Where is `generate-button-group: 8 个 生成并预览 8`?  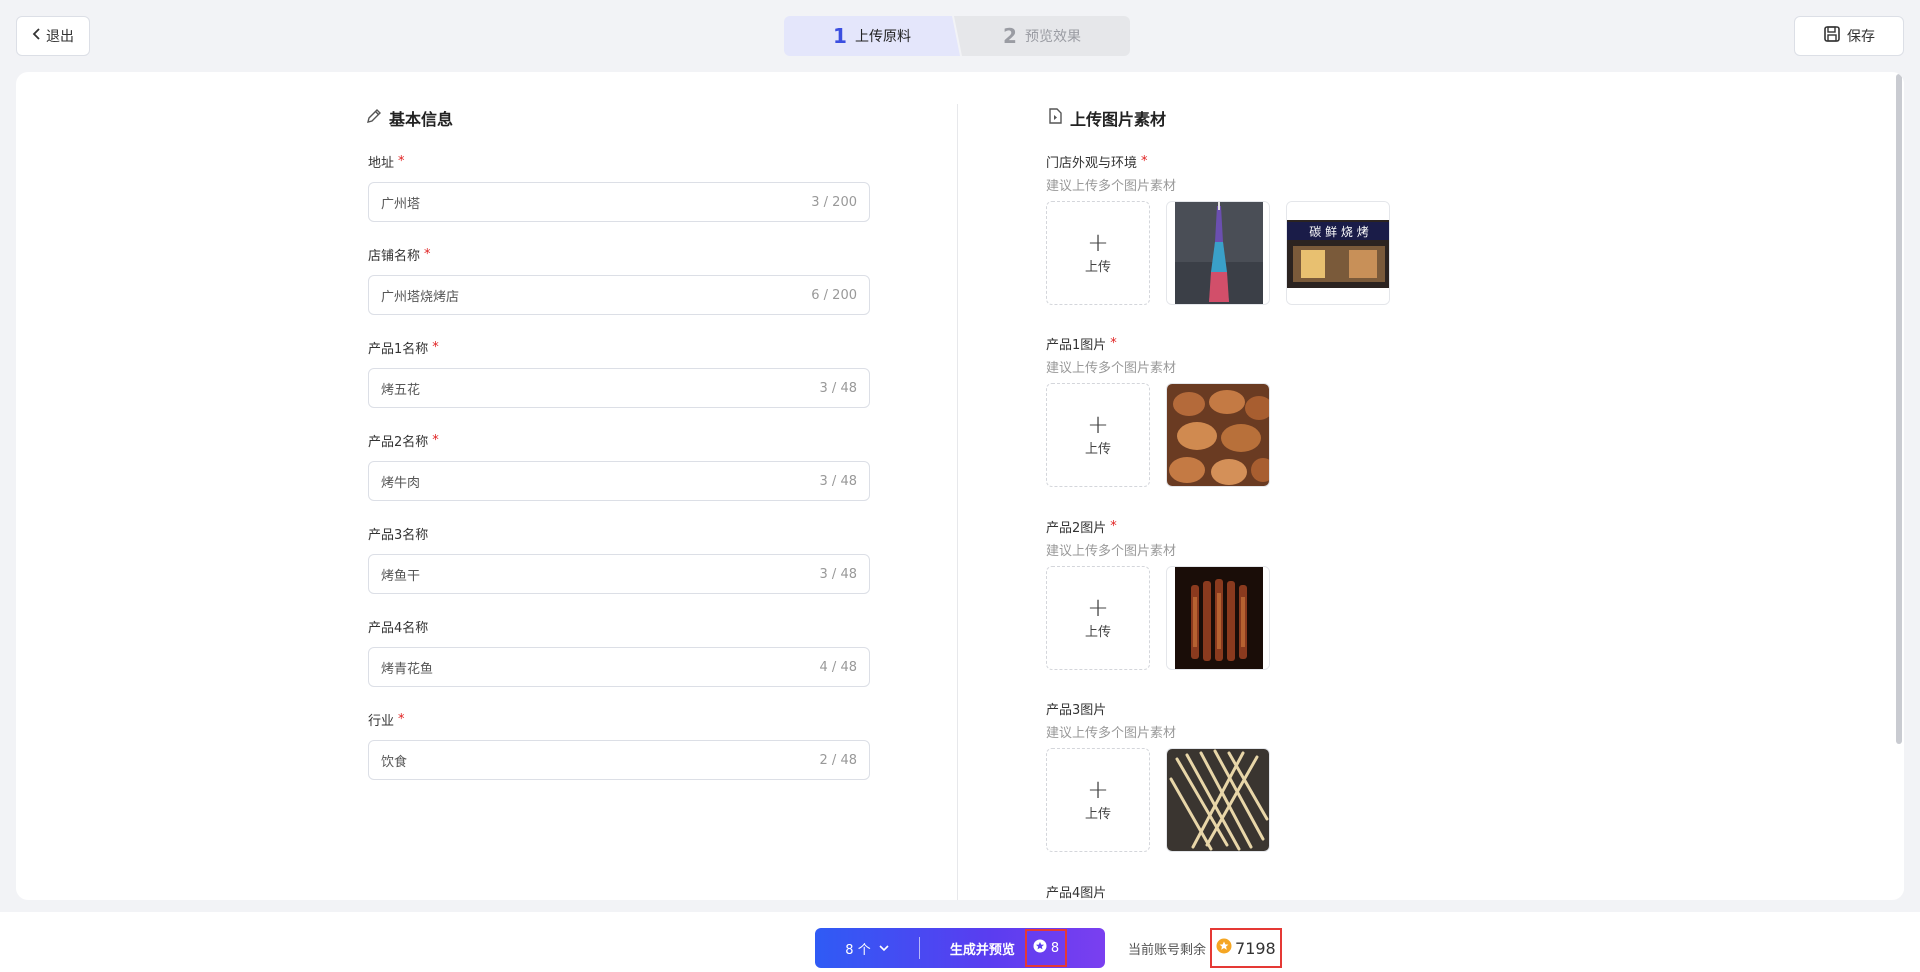 generate-button-group: 8 个 生成并预览 8 is located at coordinates (960, 948).